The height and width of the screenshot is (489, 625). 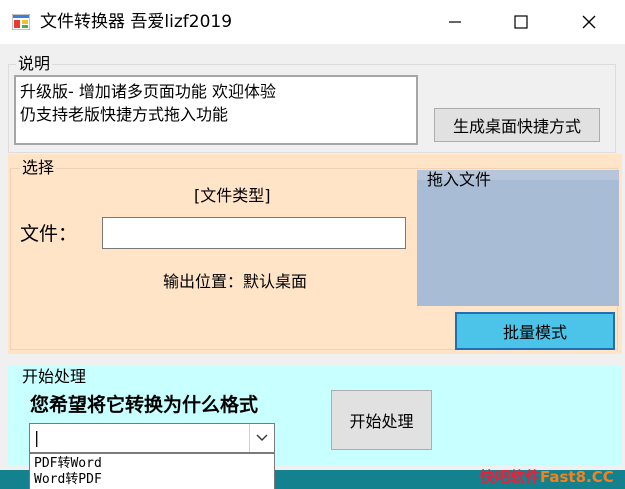 I want to click on format-question: 您希望将它转换为什么格式, so click(x=144, y=405).